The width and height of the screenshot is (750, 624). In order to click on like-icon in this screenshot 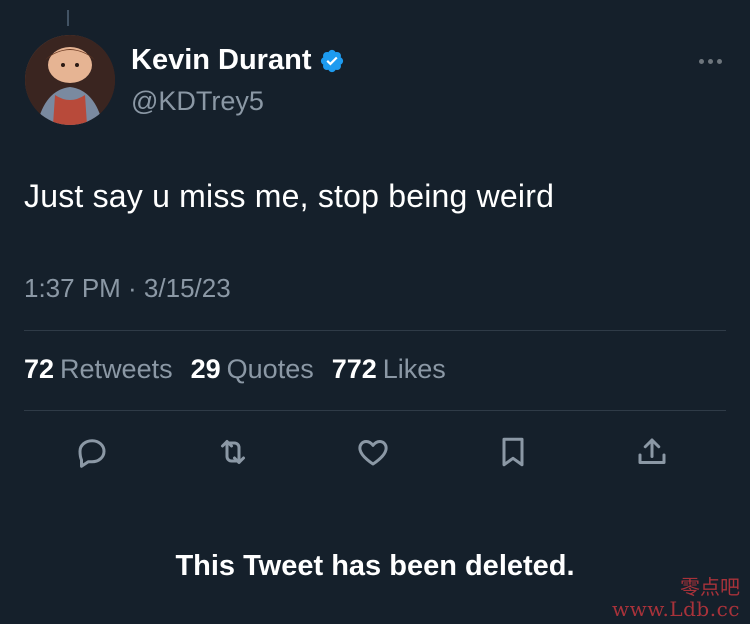, I will do `click(373, 453)`.